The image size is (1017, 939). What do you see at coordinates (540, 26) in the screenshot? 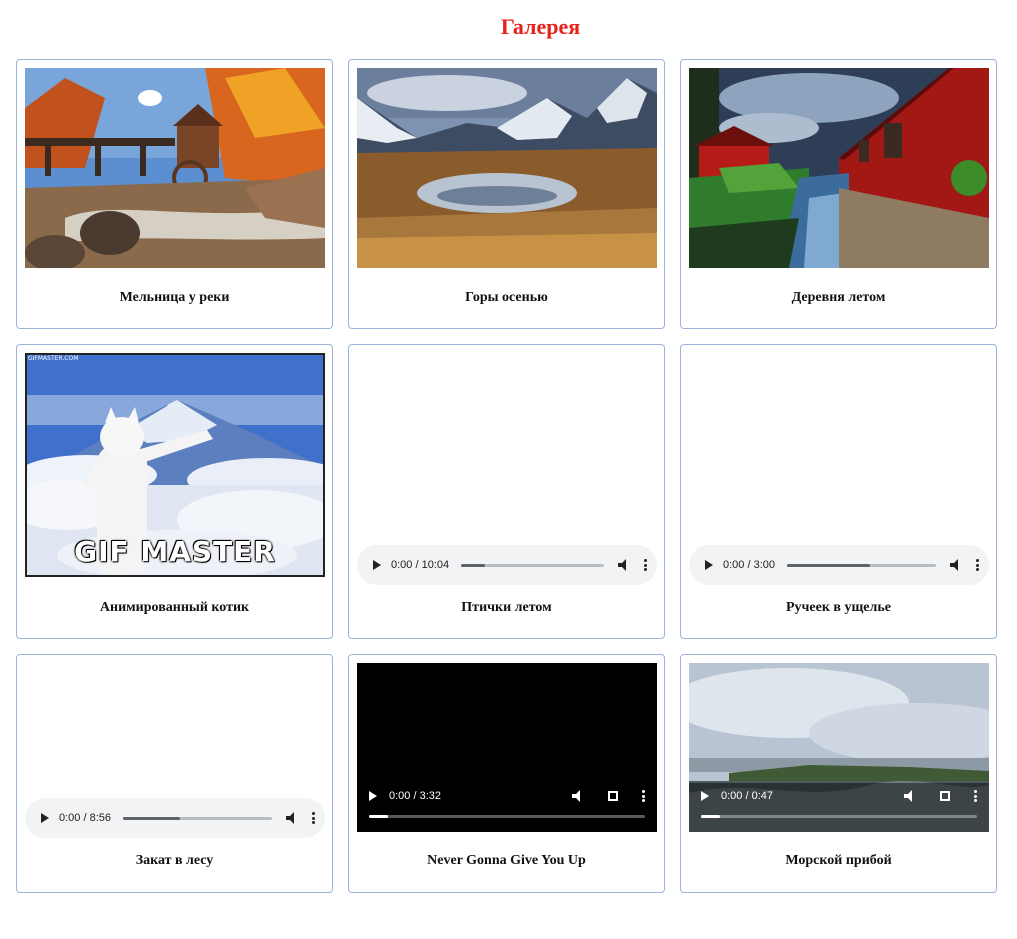
I see `page-title: Галерея` at bounding box center [540, 26].